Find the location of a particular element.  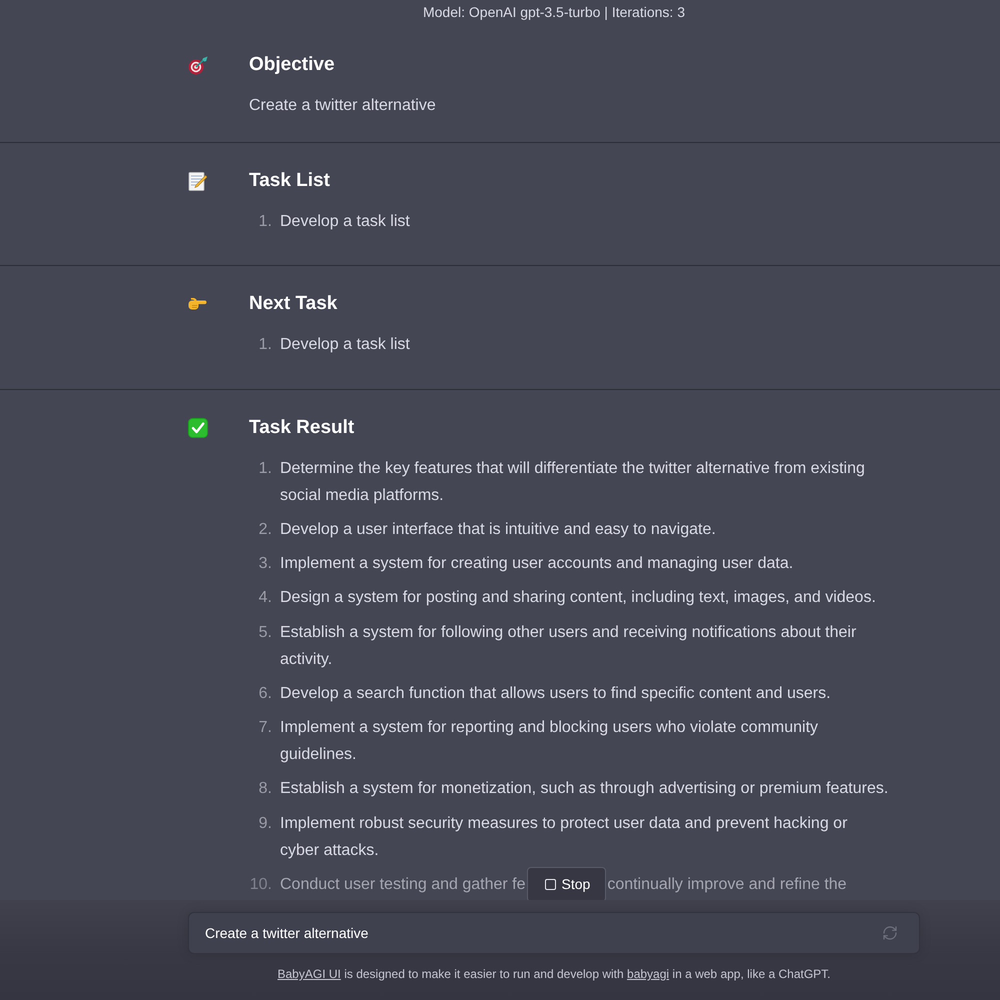

list-item-text: Develop a search function that allows users to find specific content and users. is located at coordinates (555, 694).